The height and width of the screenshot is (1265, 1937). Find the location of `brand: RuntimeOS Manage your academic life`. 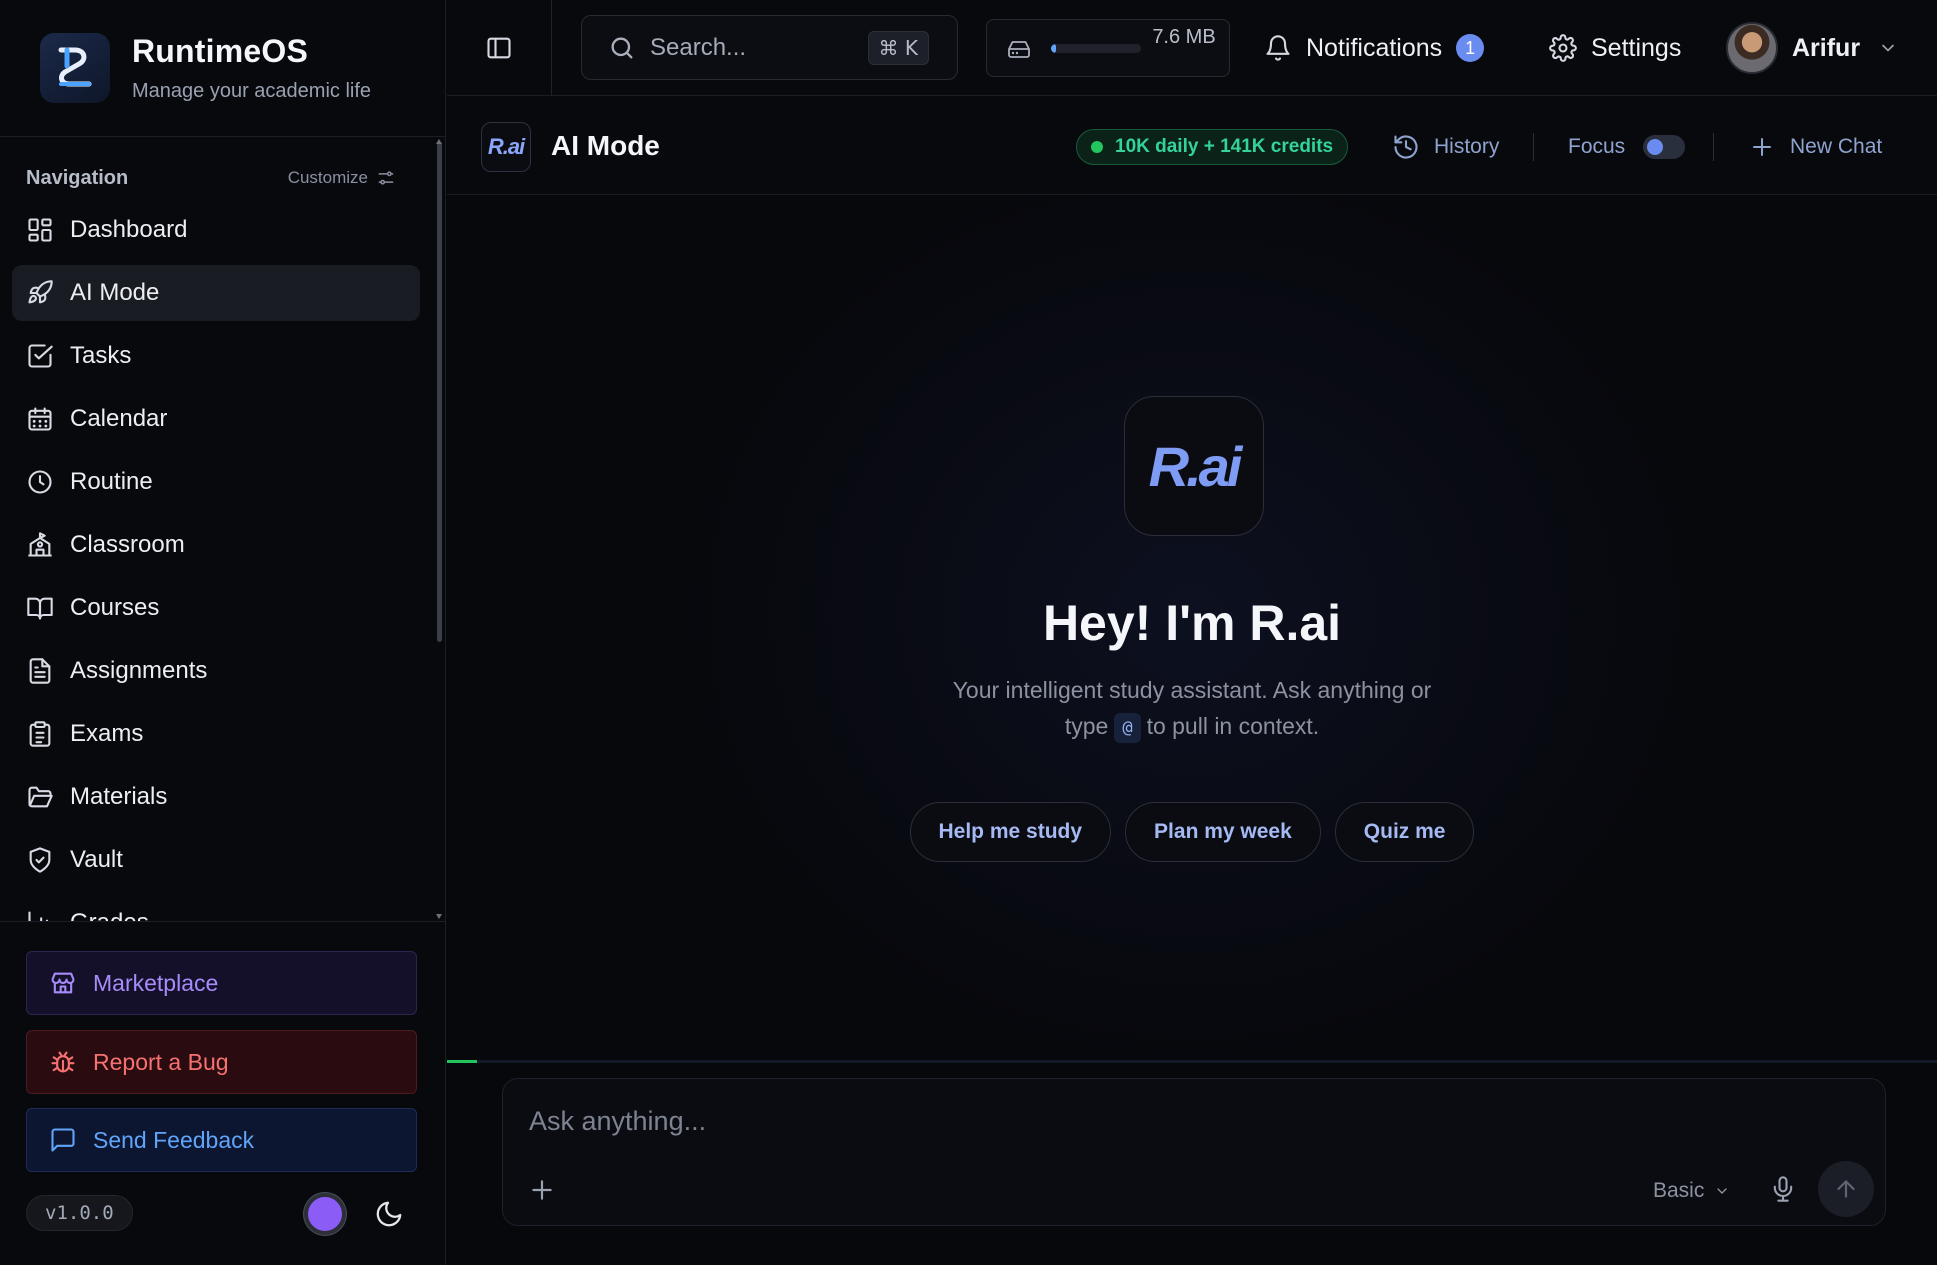

brand: RuntimeOS Manage your academic life is located at coordinates (222, 68).